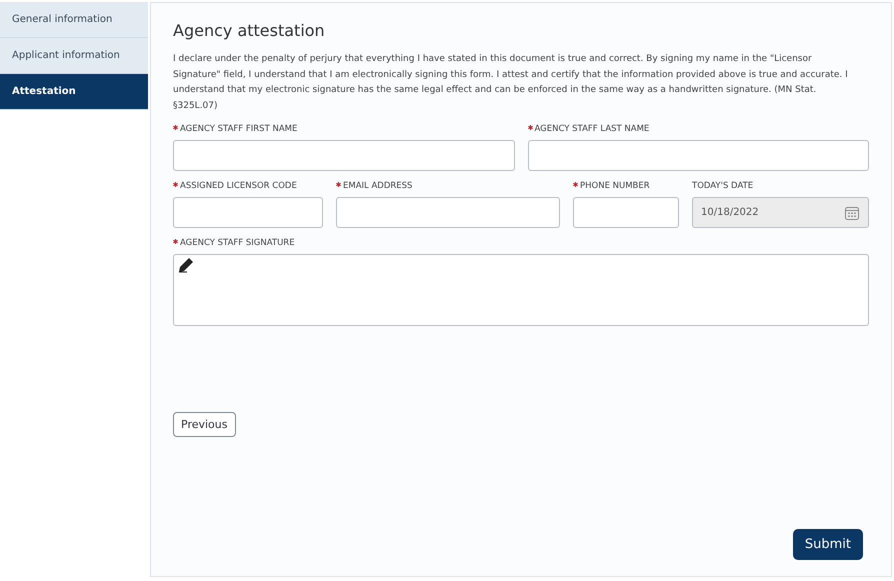  Describe the element at coordinates (186, 265) in the screenshot. I see `pencil-icon` at that location.